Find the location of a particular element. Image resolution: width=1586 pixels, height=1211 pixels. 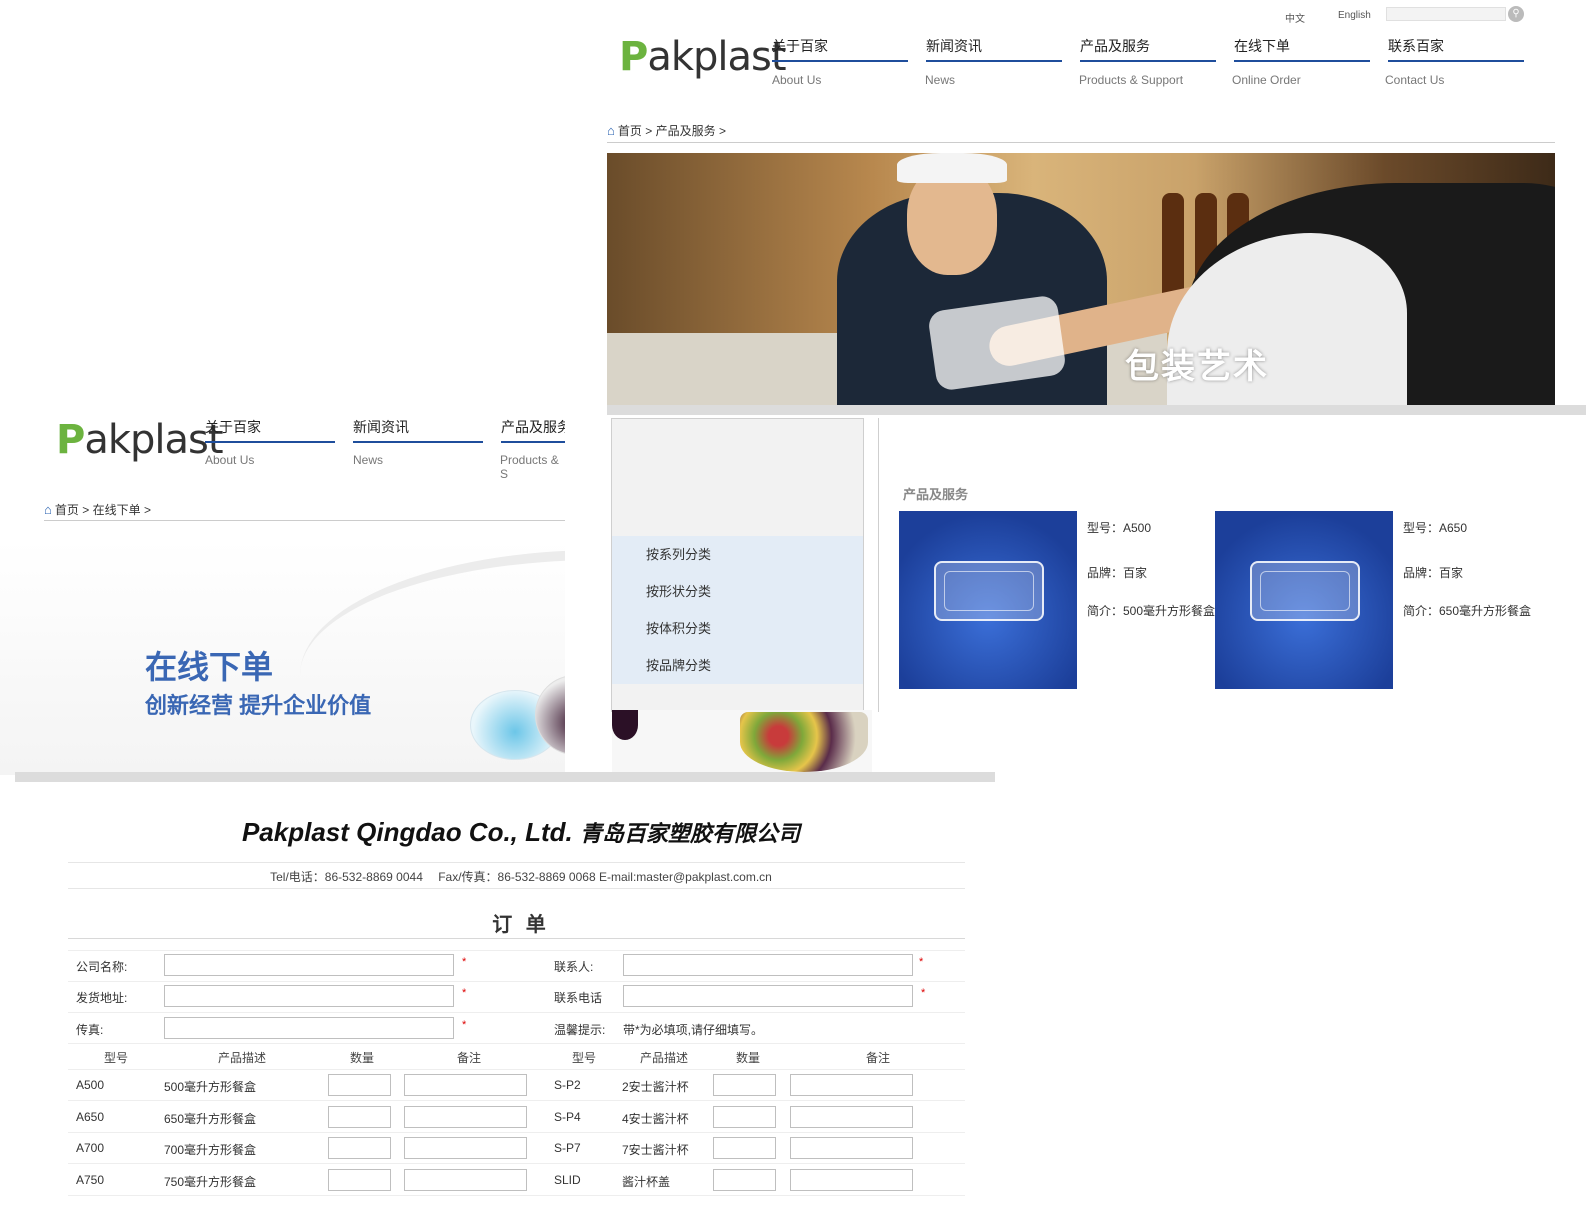

col-desc: 产品描述 is located at coordinates (242, 1058).